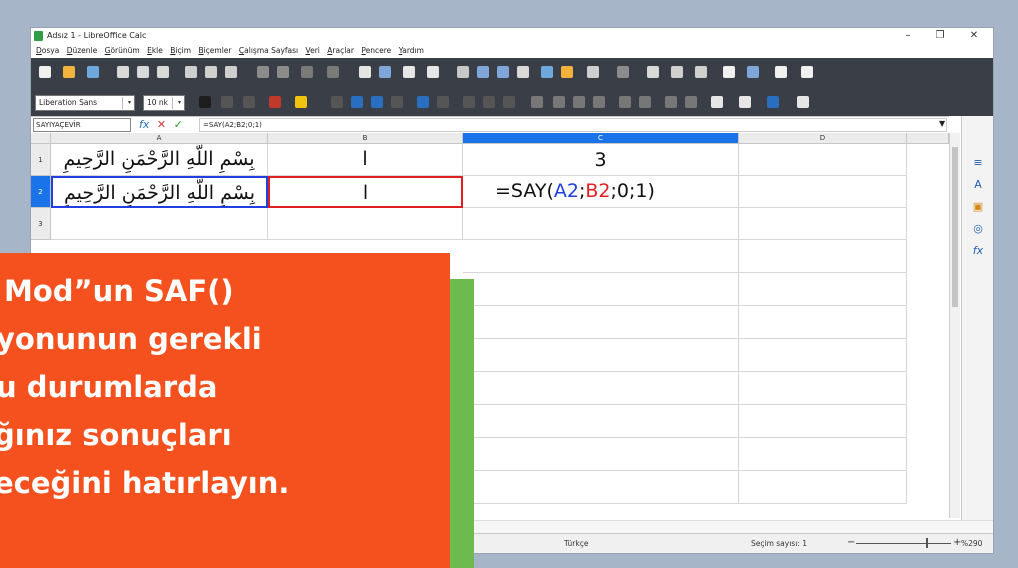  I want to click on align-right-icon, so click(377, 102).